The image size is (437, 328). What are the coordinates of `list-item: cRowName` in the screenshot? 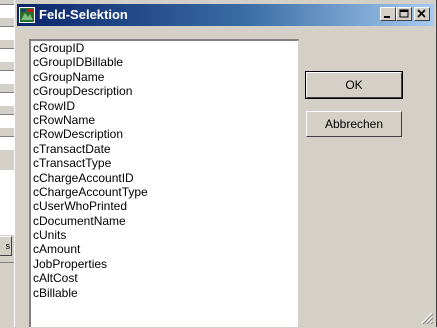 It's located at (164, 120).